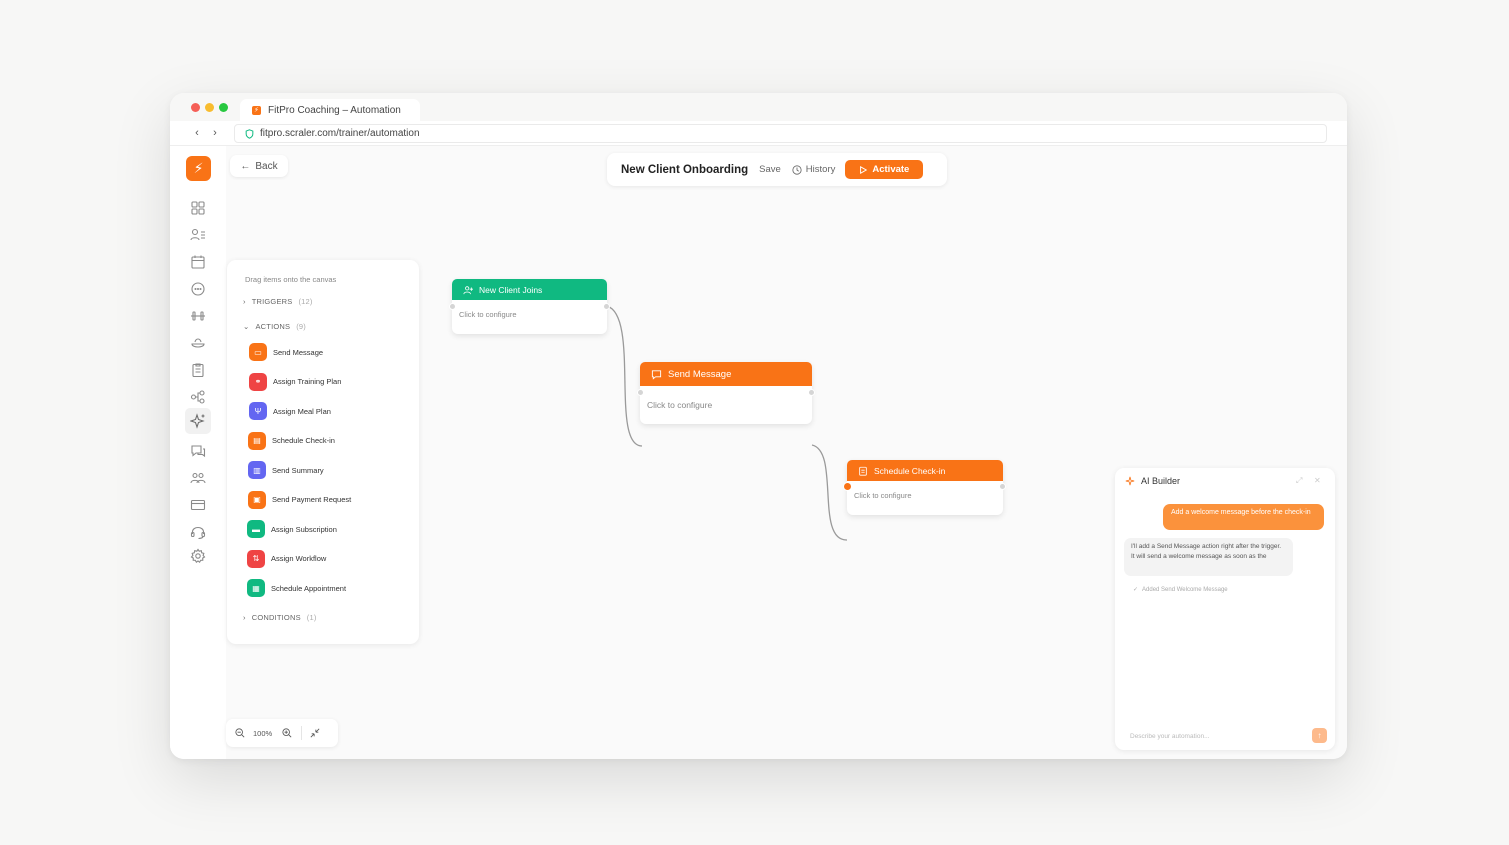 This screenshot has height=845, width=1509. What do you see at coordinates (305, 301) in the screenshot?
I see `group-count: (12)` at bounding box center [305, 301].